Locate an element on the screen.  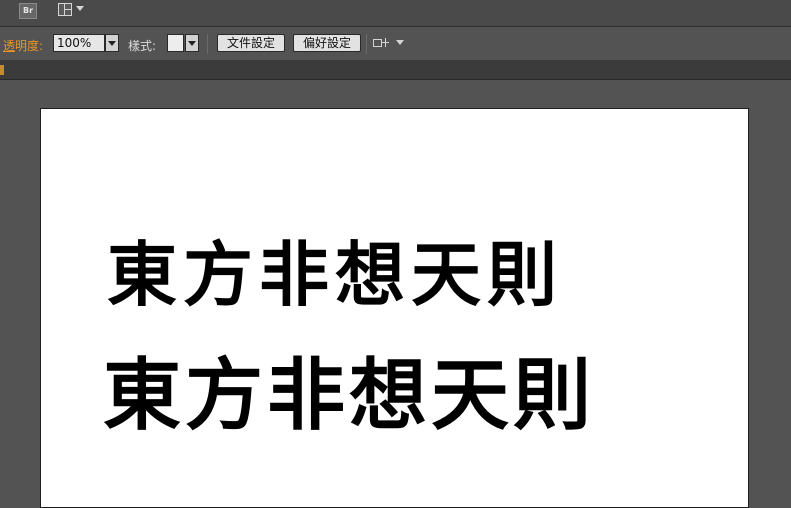
control-panel: 透明度: 100% 樣式: 文件設定 偏好設定 is located at coordinates (395, 44).